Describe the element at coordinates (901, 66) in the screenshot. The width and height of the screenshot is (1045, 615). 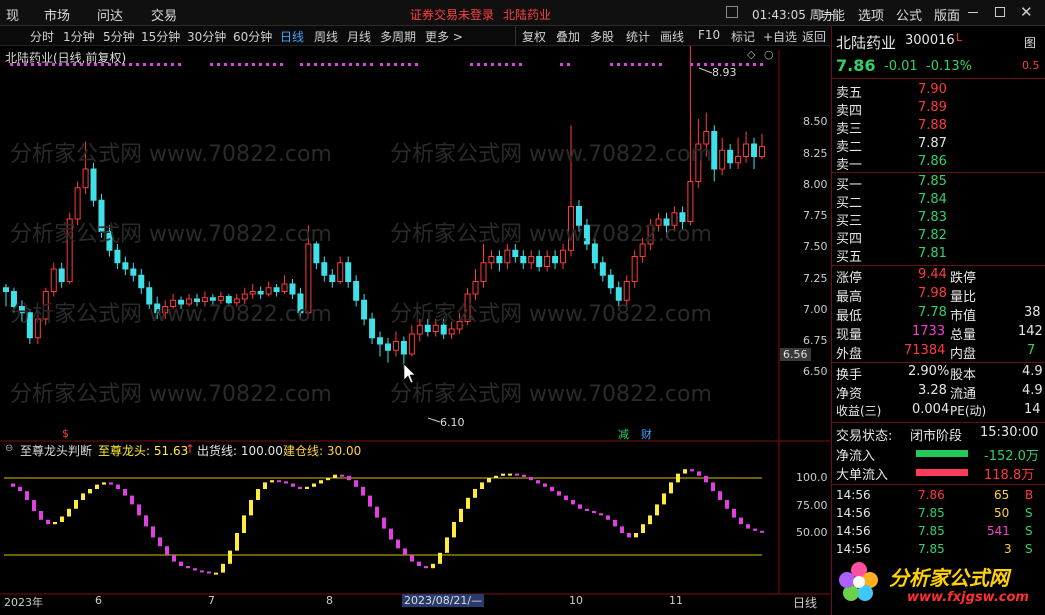
I see `quote-change: -0.01` at that location.